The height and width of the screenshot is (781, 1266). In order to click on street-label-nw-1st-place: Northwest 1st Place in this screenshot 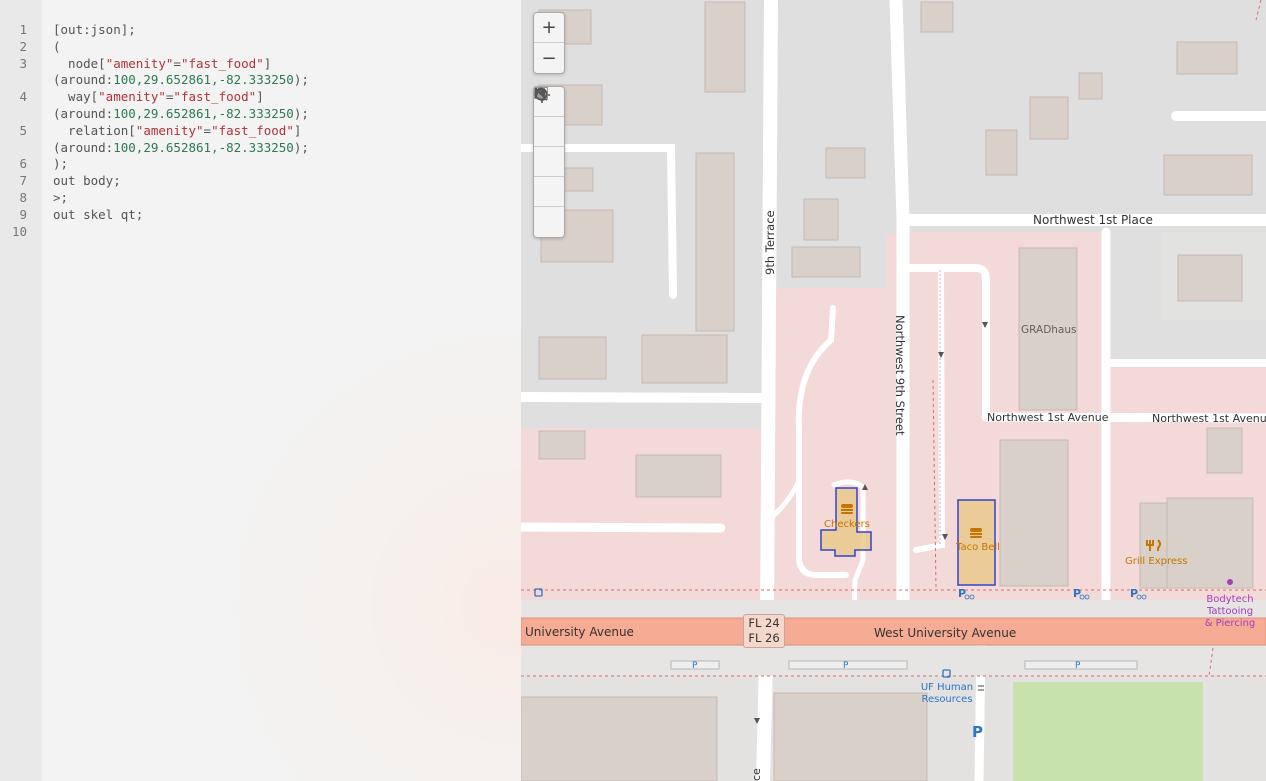, I will do `click(1093, 220)`.